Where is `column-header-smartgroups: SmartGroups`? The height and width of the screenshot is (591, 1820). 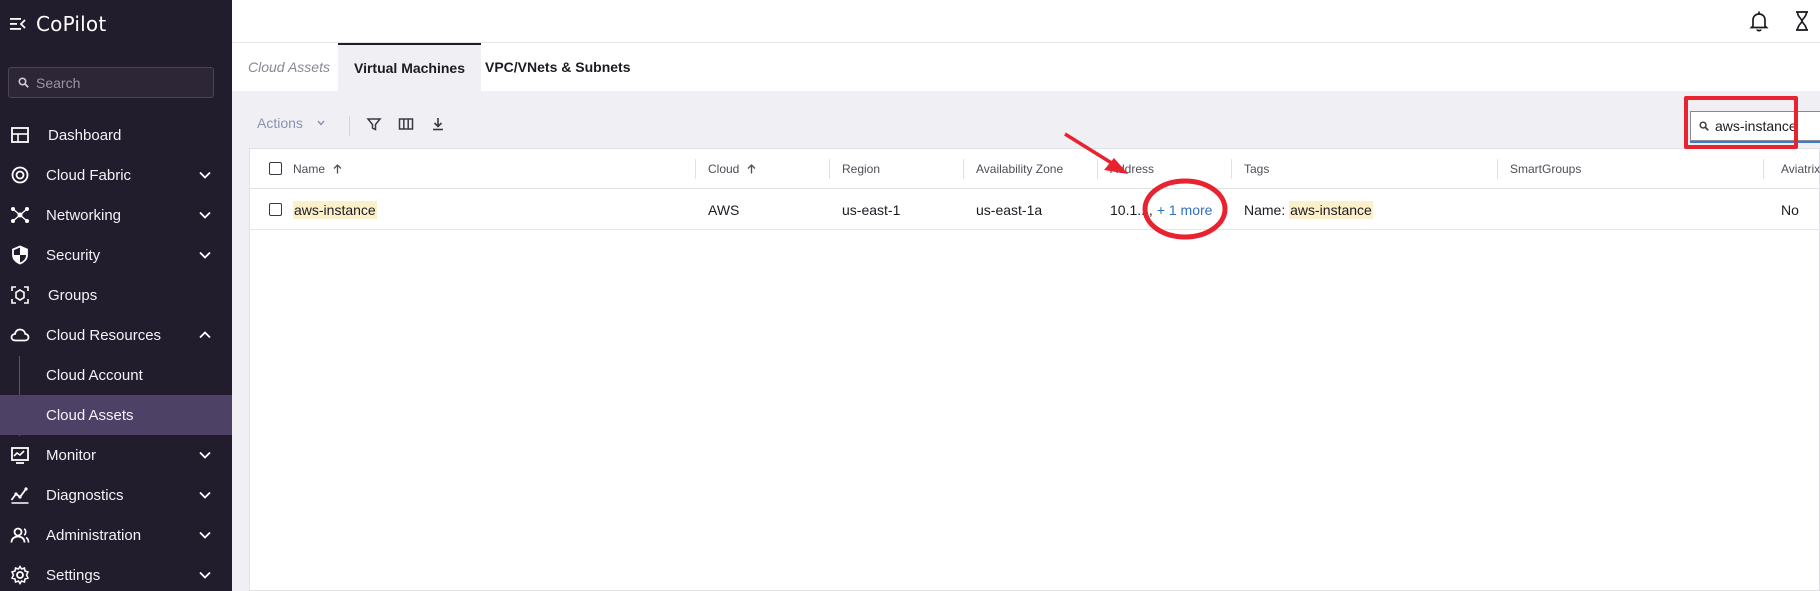
column-header-smartgroups: SmartGroups is located at coordinates (1545, 169).